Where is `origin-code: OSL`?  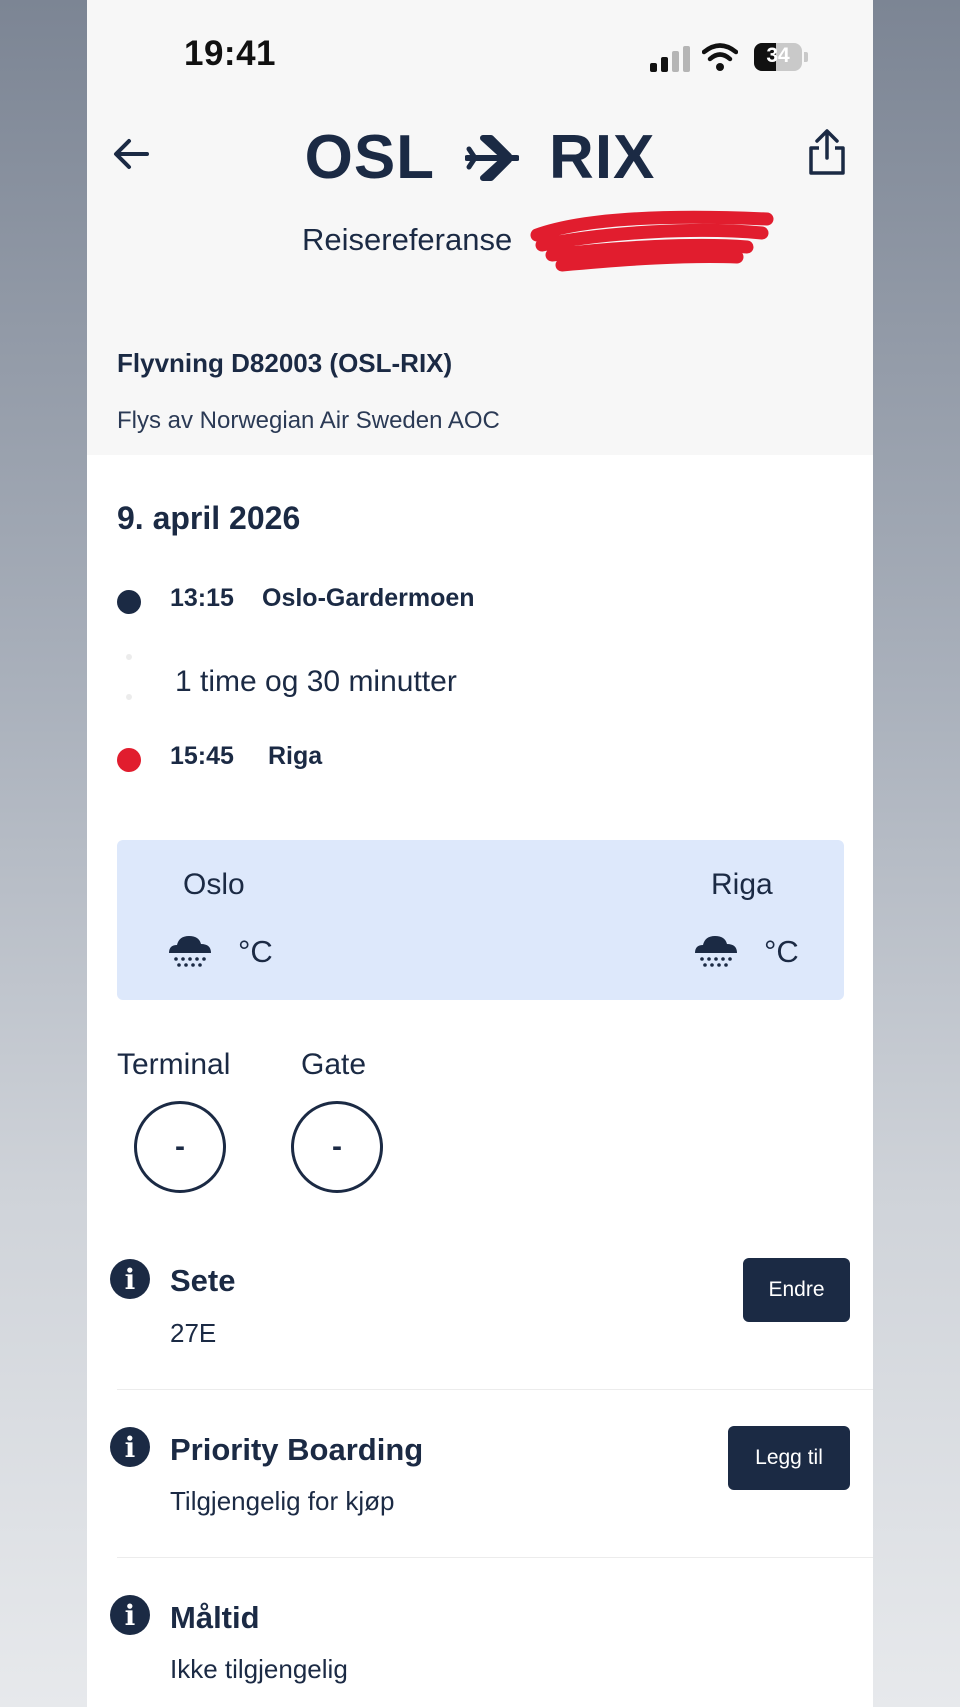 origin-code: OSL is located at coordinates (370, 157).